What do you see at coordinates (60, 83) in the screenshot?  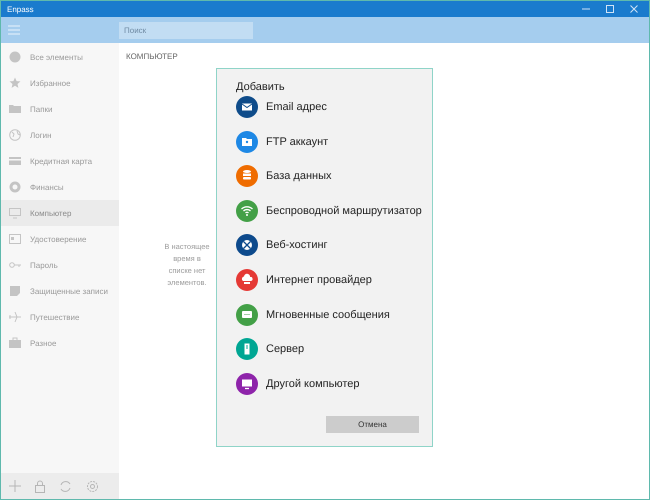 I see `sidebar-item: Избранное` at bounding box center [60, 83].